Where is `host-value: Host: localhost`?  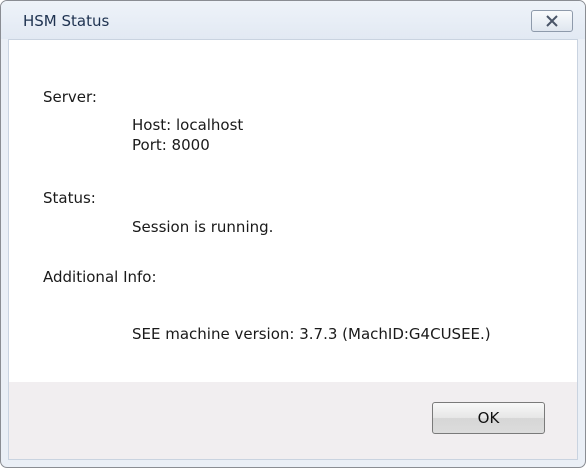
host-value: Host: localhost is located at coordinates (188, 125).